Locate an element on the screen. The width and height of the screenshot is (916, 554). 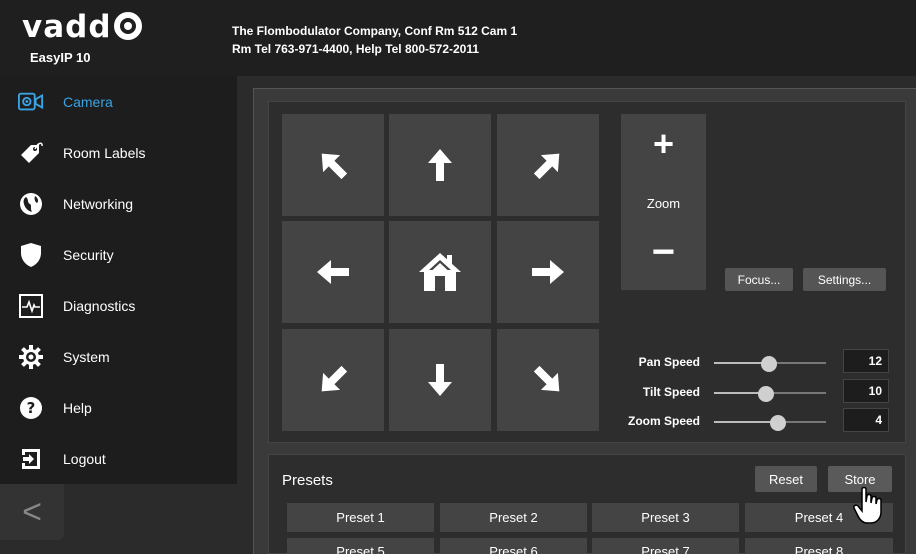
sidebar-item-label: Logout is located at coordinates (84, 458).